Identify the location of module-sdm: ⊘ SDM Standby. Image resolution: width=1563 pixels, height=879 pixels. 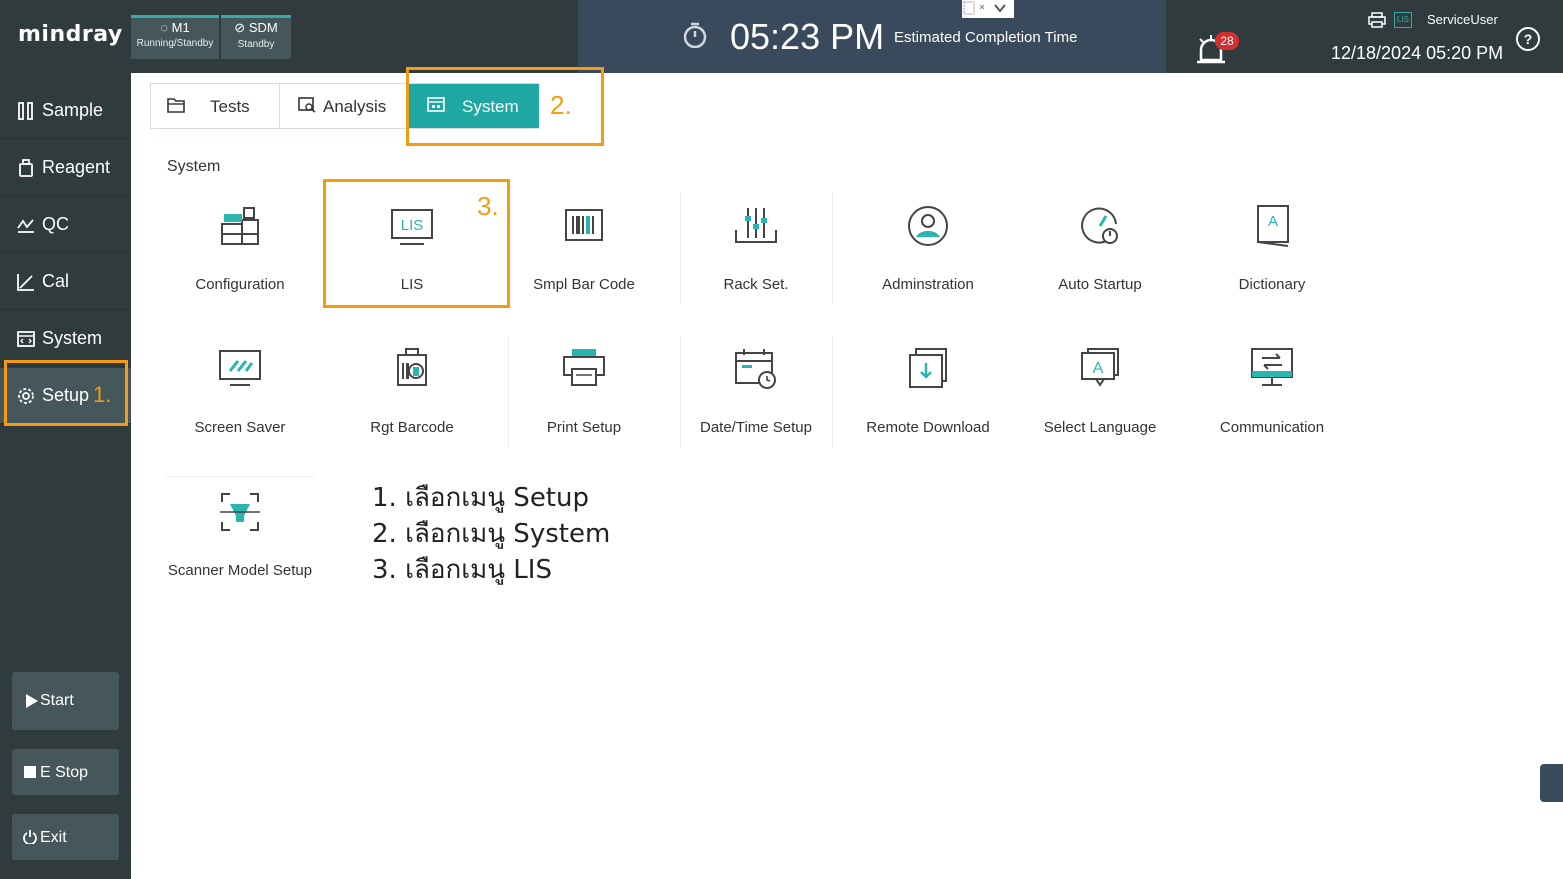
(256, 37).